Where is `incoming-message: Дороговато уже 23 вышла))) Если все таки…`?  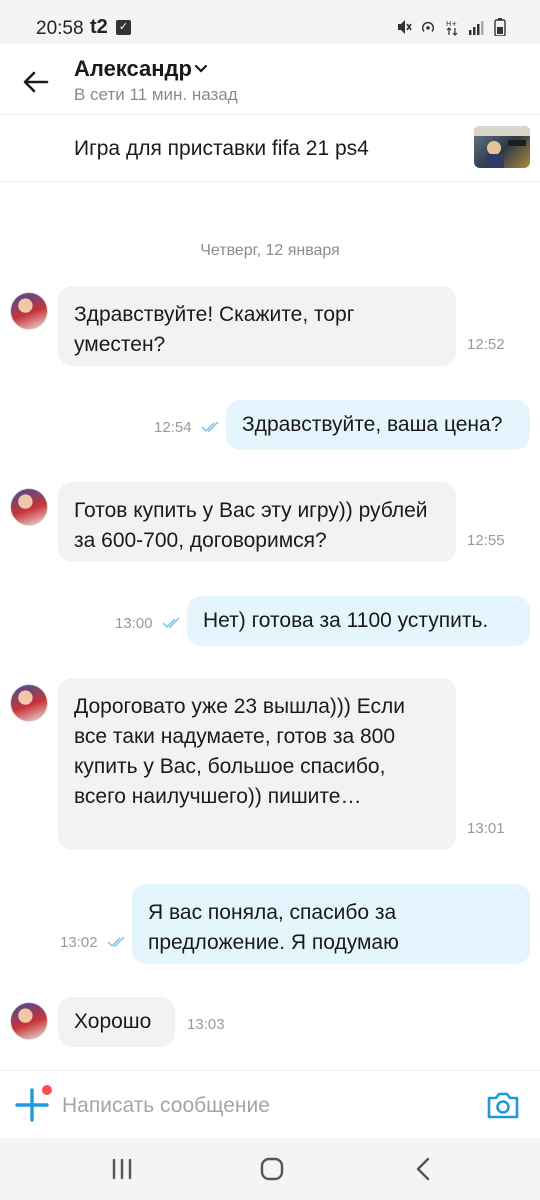 incoming-message: Дороговато уже 23 вышла))) Если все таки… is located at coordinates (257, 764).